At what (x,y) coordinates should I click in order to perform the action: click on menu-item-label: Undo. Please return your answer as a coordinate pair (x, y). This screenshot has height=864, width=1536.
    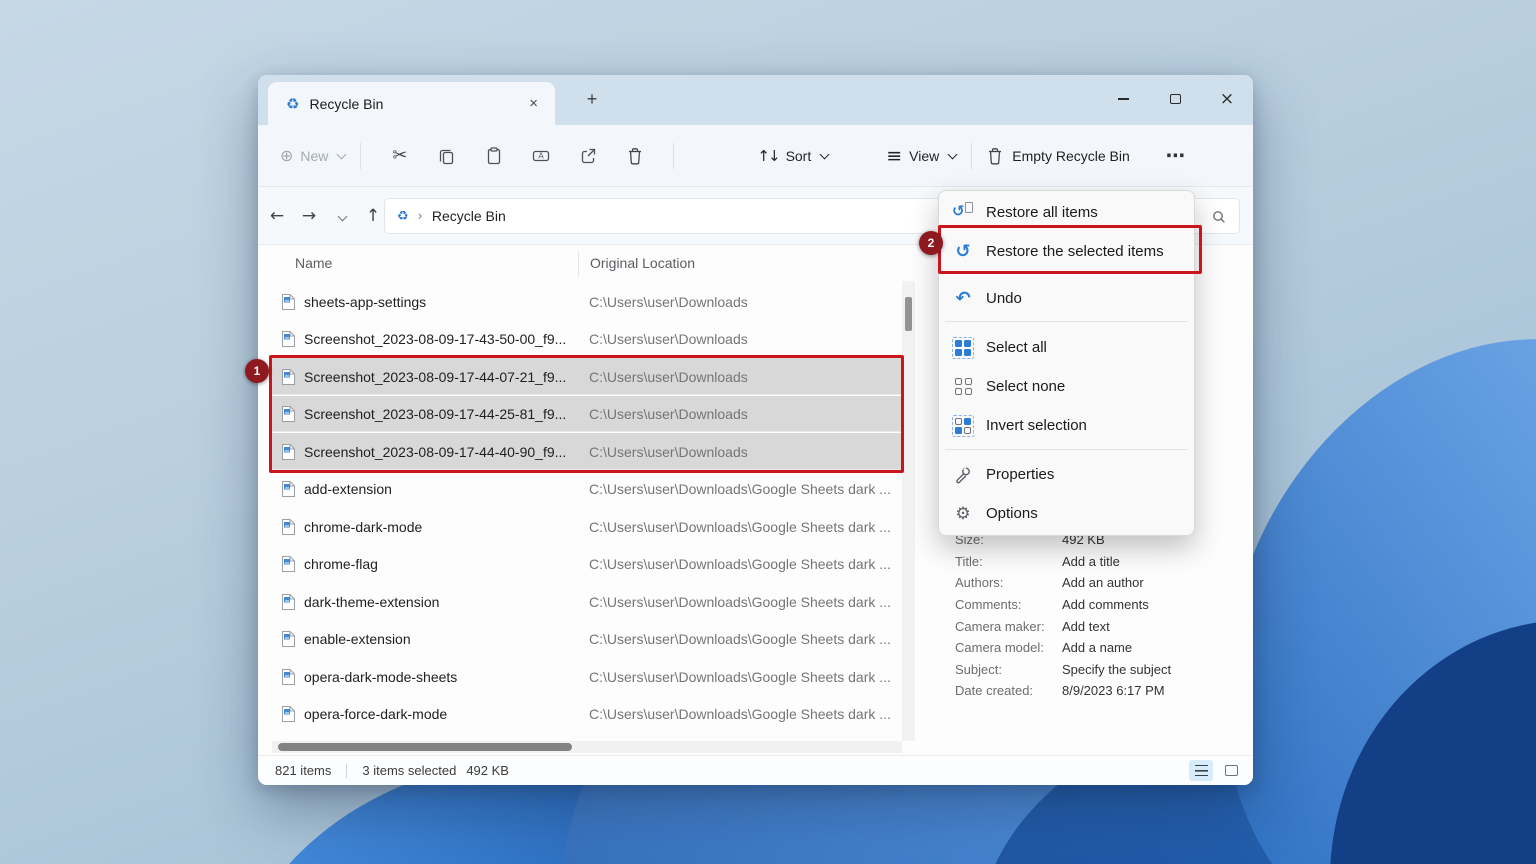
    Looking at the image, I should click on (1004, 298).